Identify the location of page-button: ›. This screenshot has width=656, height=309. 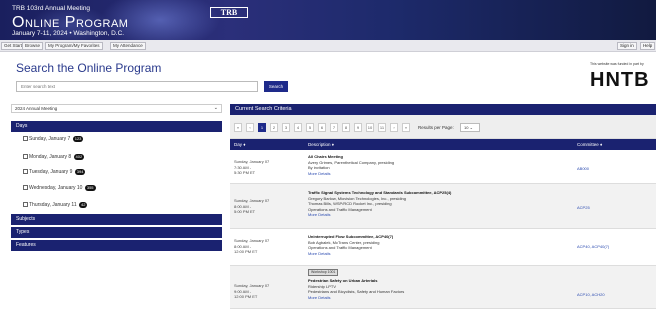
(394, 127).